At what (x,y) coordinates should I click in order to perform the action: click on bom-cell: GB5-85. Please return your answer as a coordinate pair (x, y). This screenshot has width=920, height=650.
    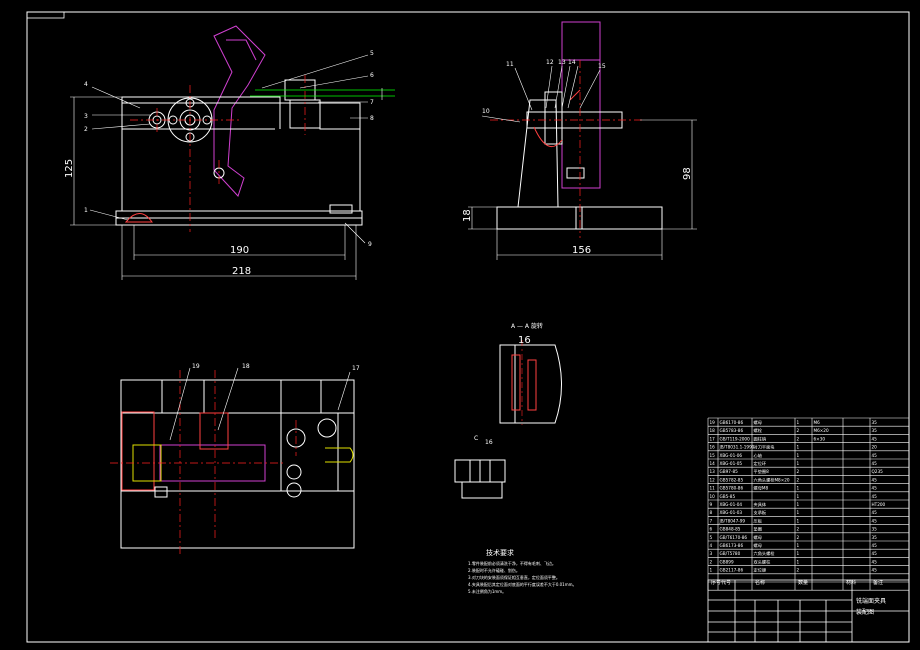
    Looking at the image, I should click on (728, 496).